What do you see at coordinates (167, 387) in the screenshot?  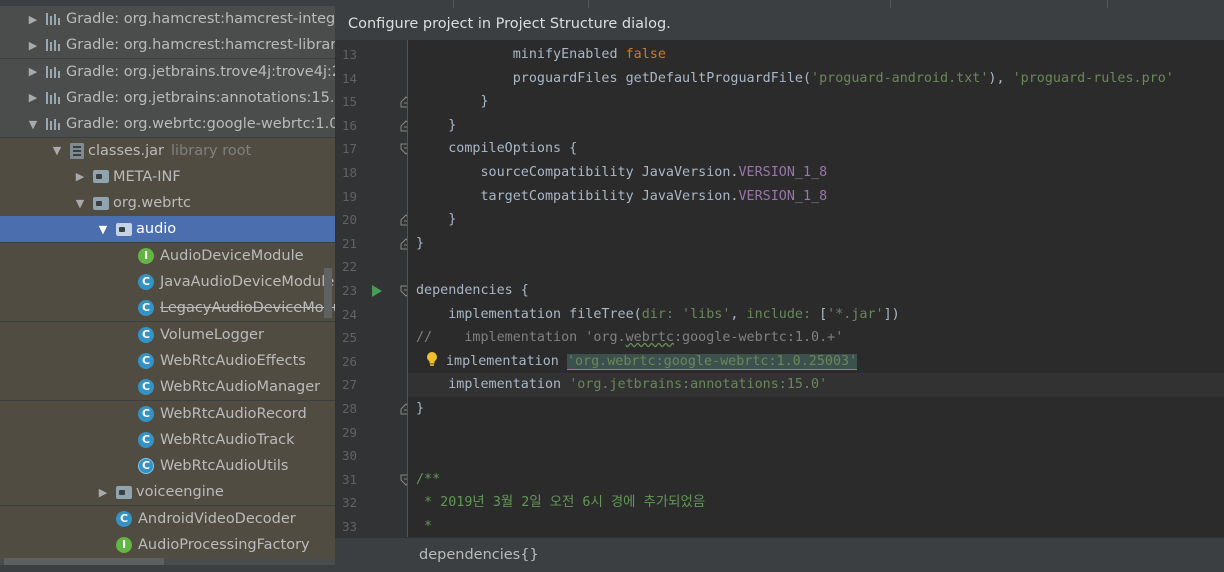 I see `tree-item: C WebRtcAudioManager` at bounding box center [167, 387].